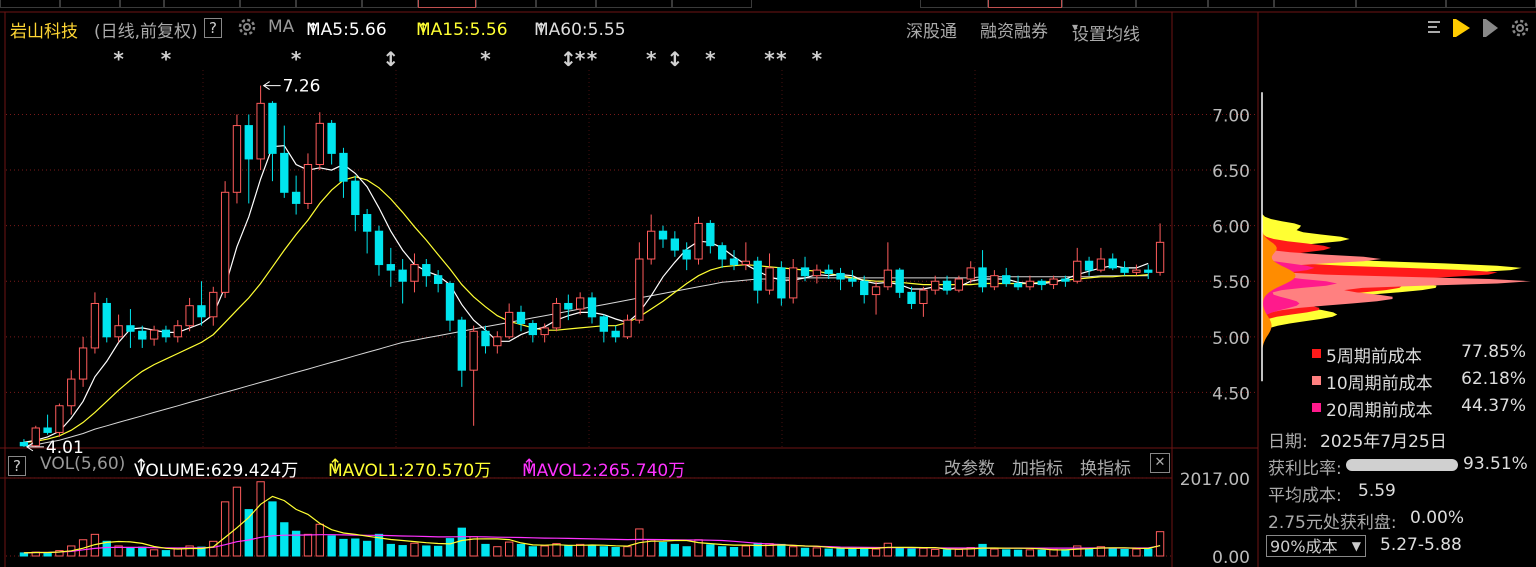 Image resolution: width=1536 pixels, height=567 pixels. I want to click on up-arrow-icon: ↑, so click(335, 466).